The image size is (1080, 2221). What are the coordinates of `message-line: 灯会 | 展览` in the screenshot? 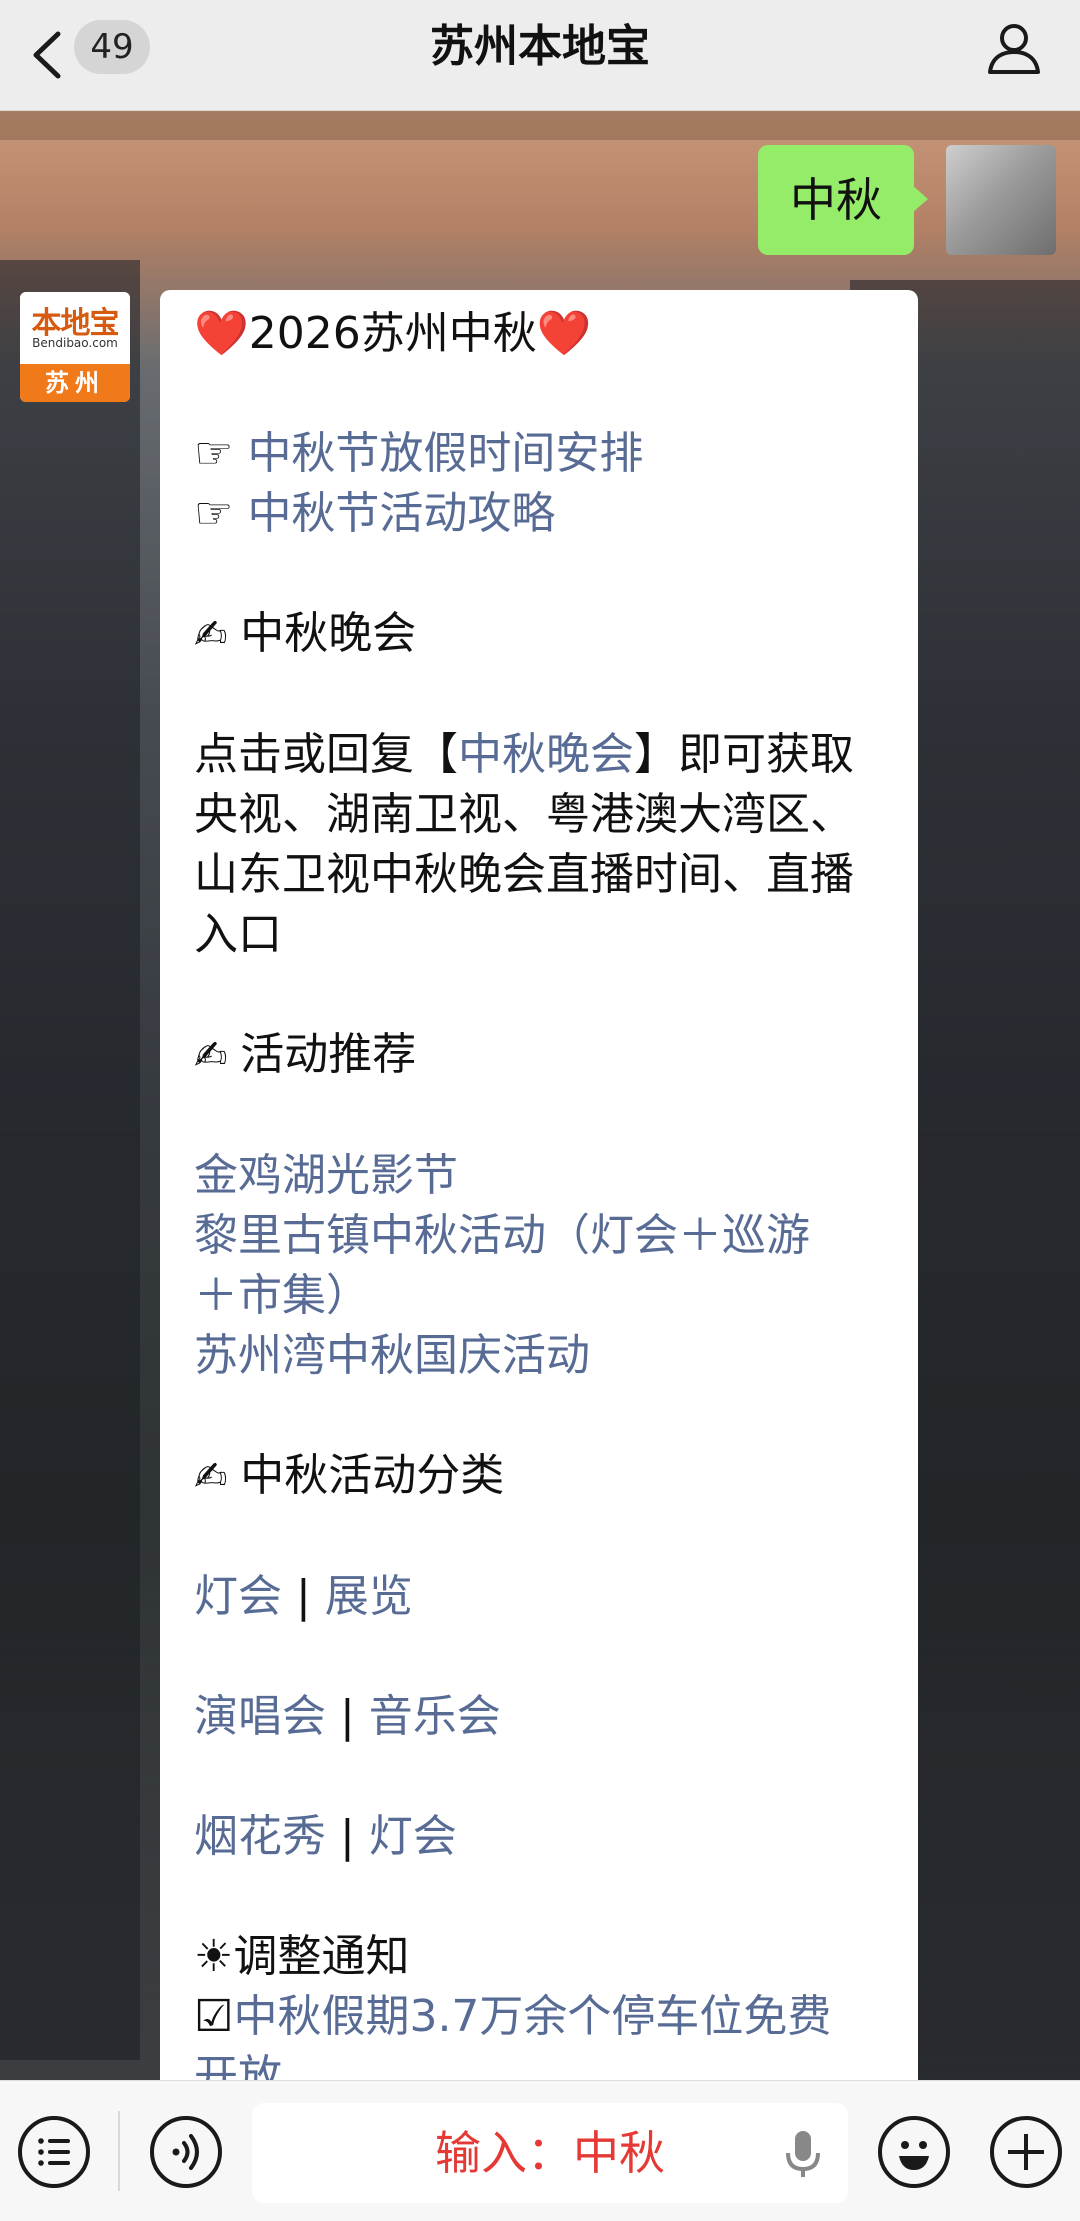 It's located at (539, 1597).